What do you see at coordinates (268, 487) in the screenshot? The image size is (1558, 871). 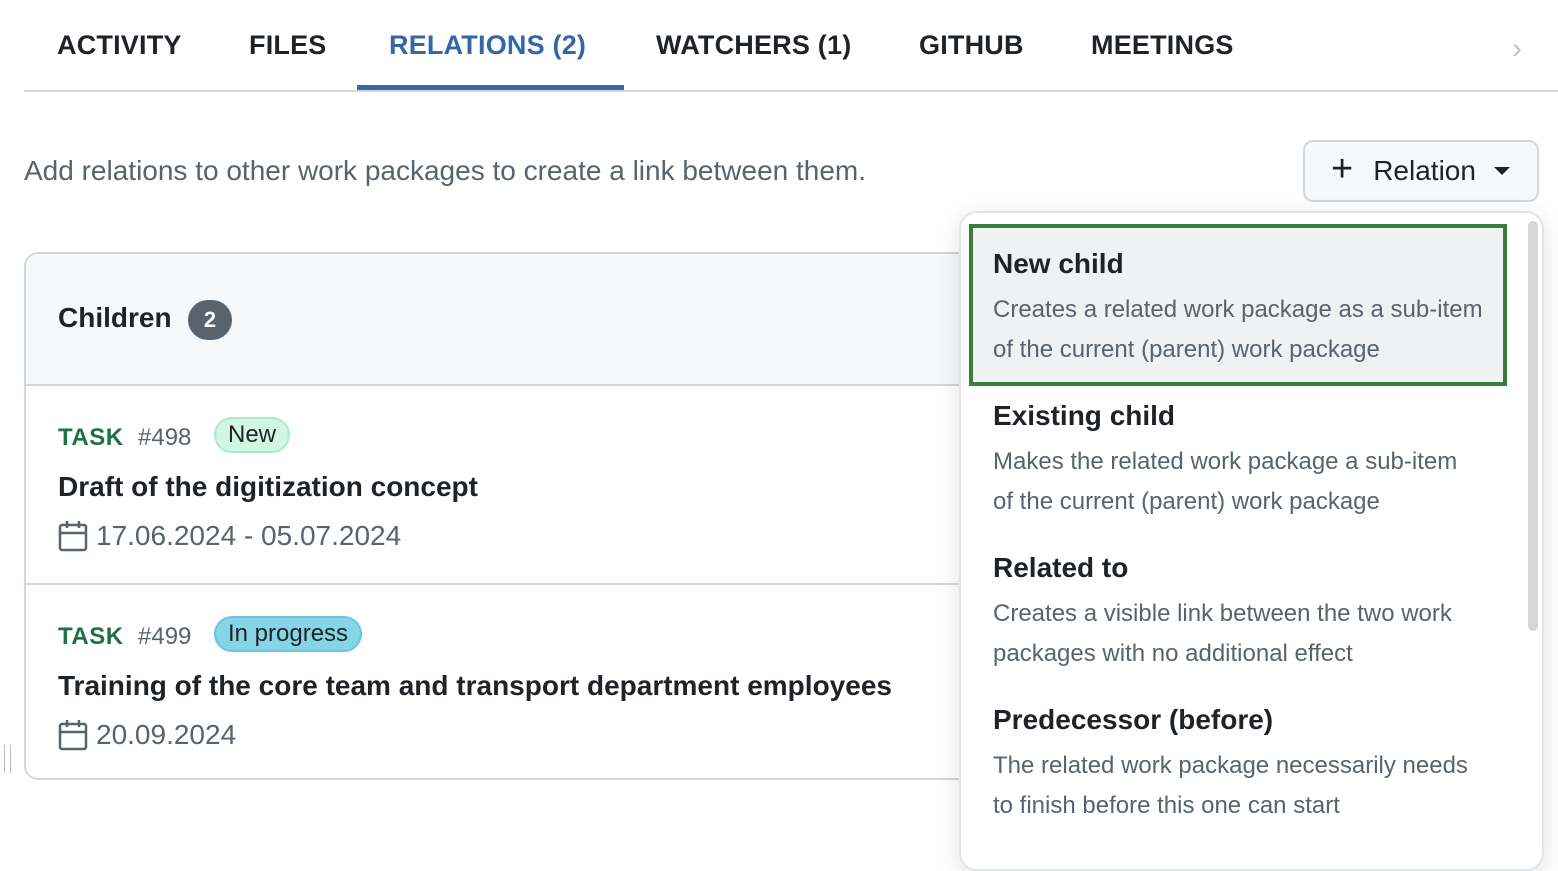 I see `work-package-subject: Draft of the digitization concept` at bounding box center [268, 487].